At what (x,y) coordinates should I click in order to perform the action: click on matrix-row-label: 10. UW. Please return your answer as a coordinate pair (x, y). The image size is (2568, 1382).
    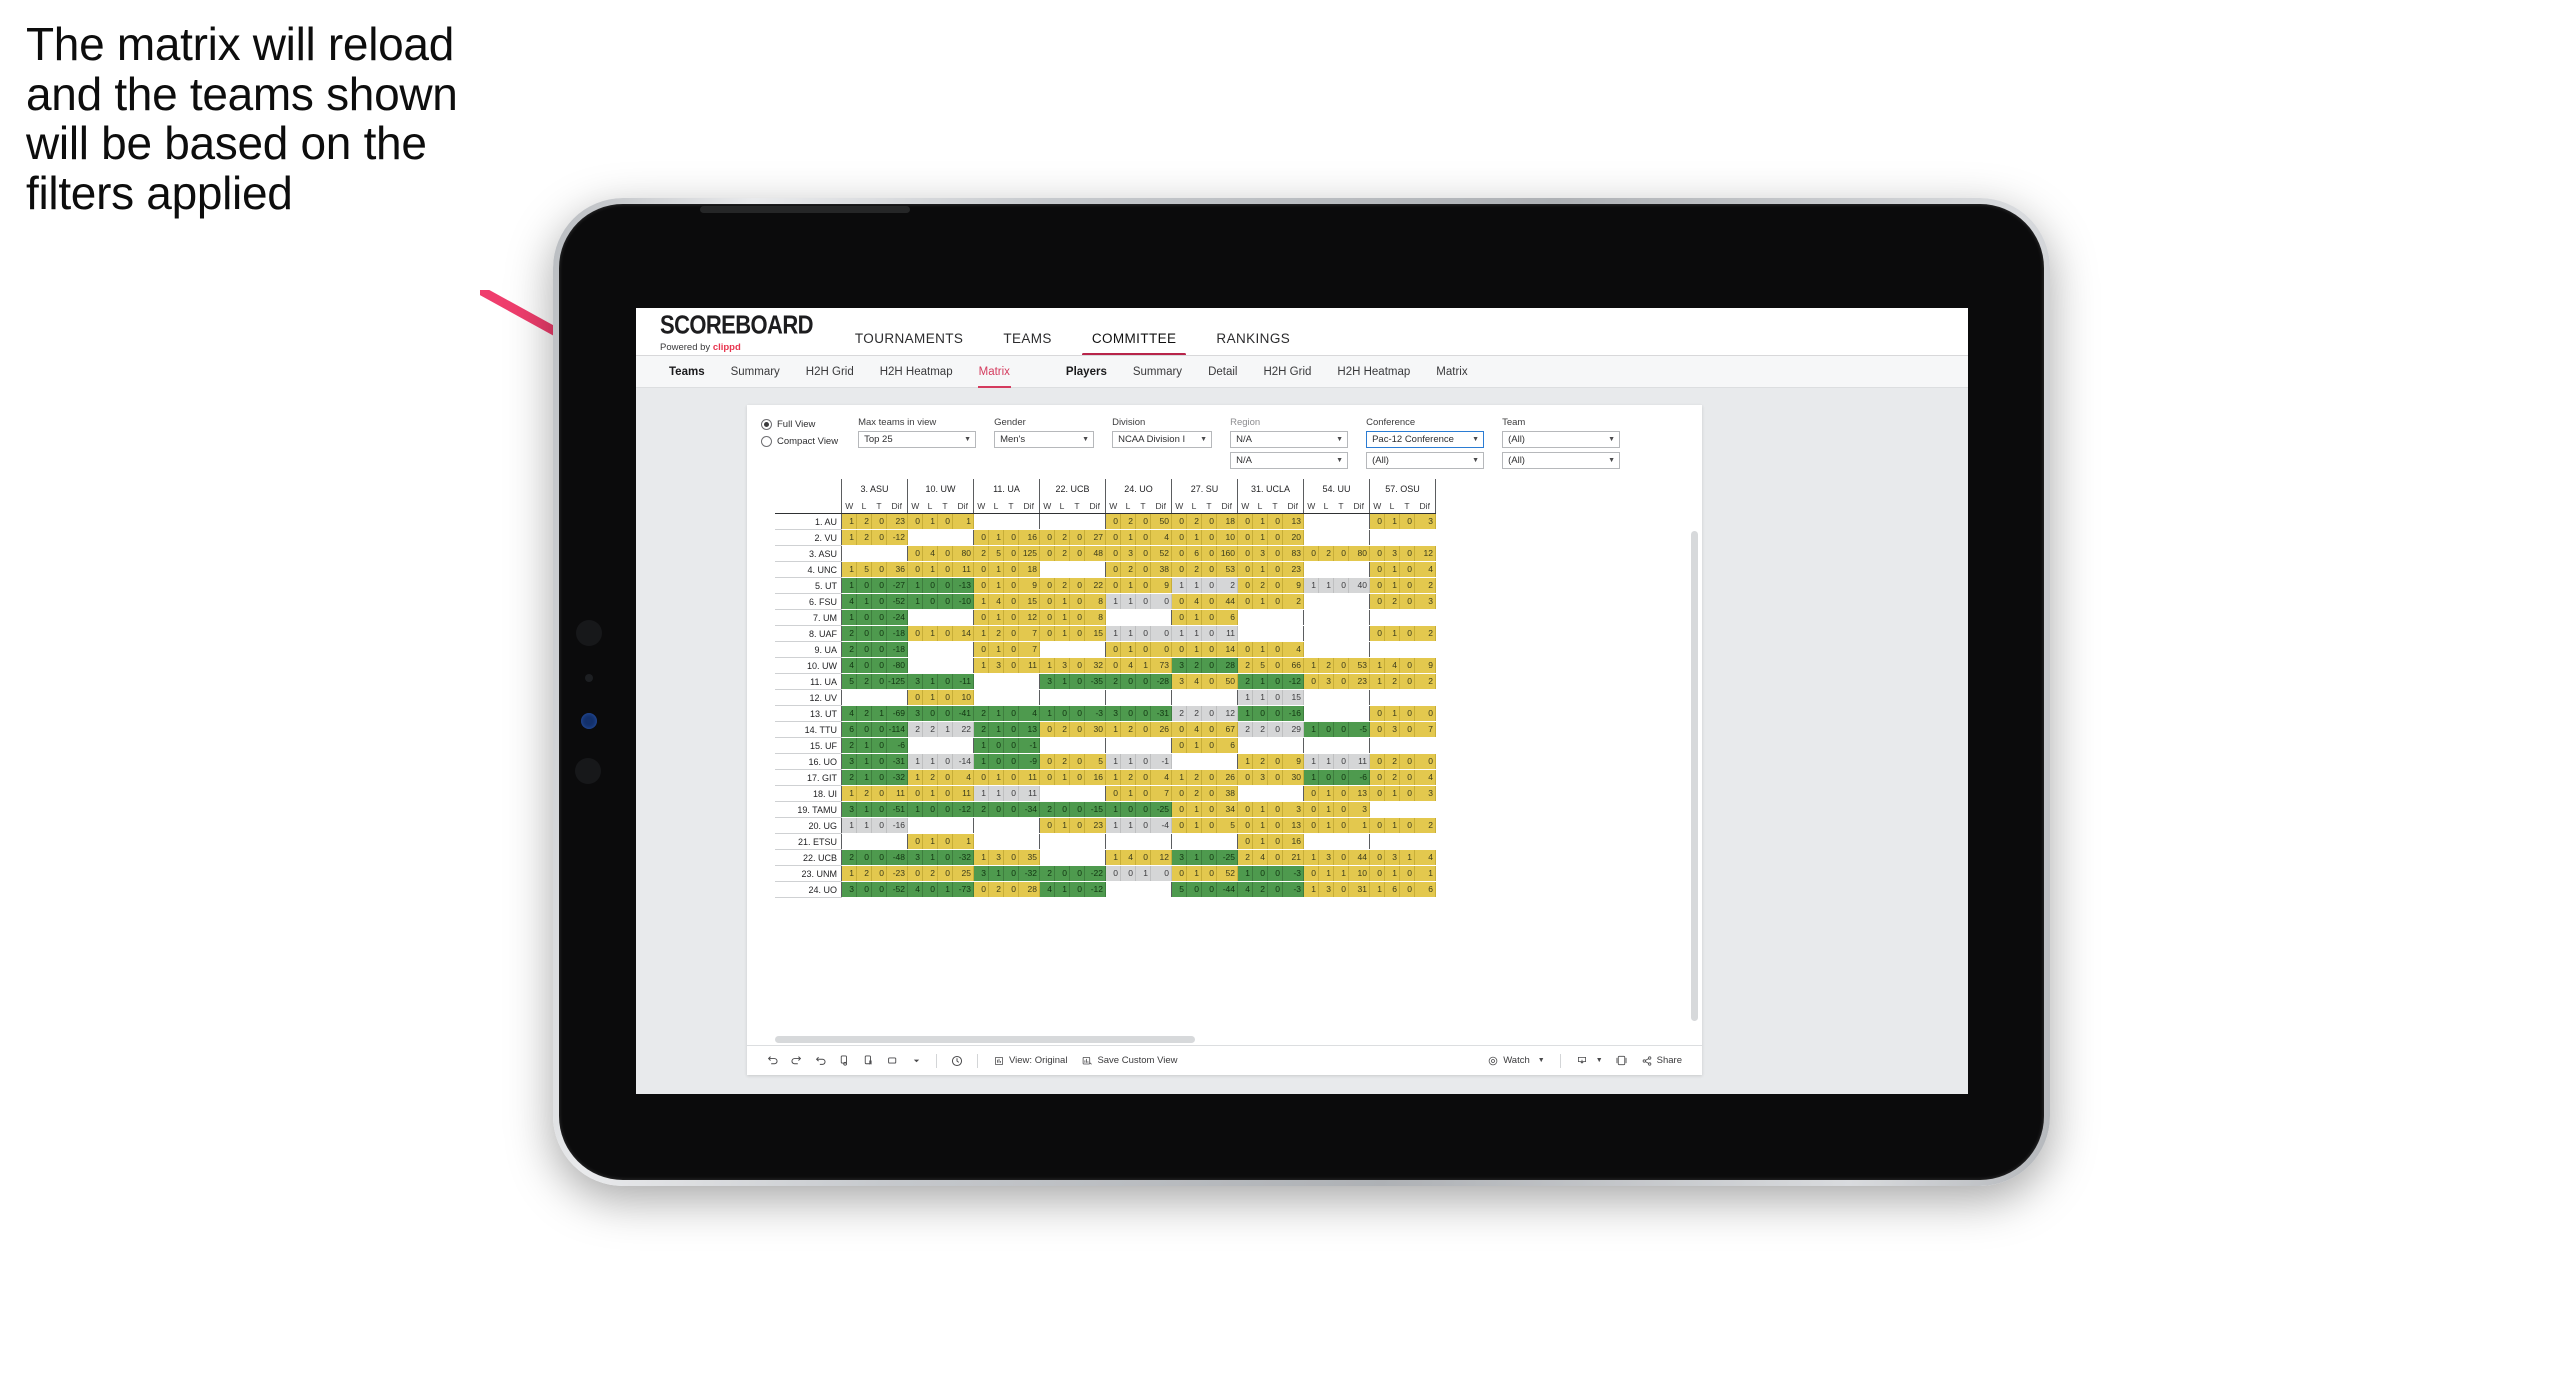
    Looking at the image, I should click on (808, 665).